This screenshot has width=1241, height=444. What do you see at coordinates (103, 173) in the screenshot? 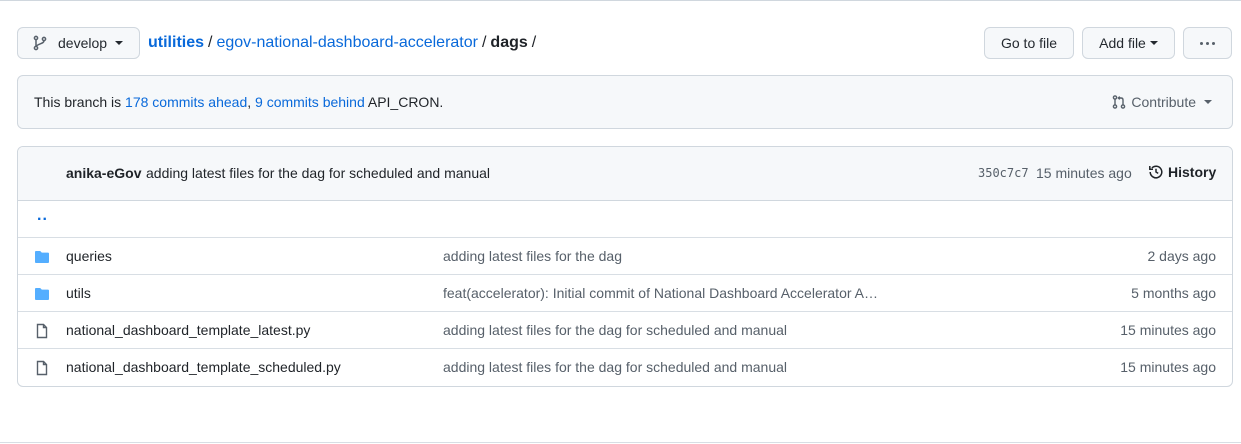
I see `commit-author: anika-eGov` at bounding box center [103, 173].